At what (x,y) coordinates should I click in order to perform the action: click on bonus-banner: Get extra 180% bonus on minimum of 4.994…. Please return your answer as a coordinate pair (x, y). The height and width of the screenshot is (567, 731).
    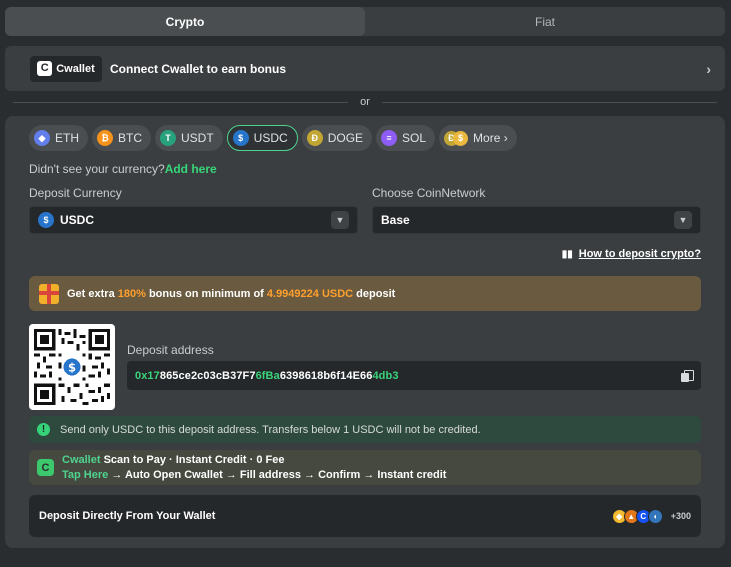
    Looking at the image, I should click on (365, 293).